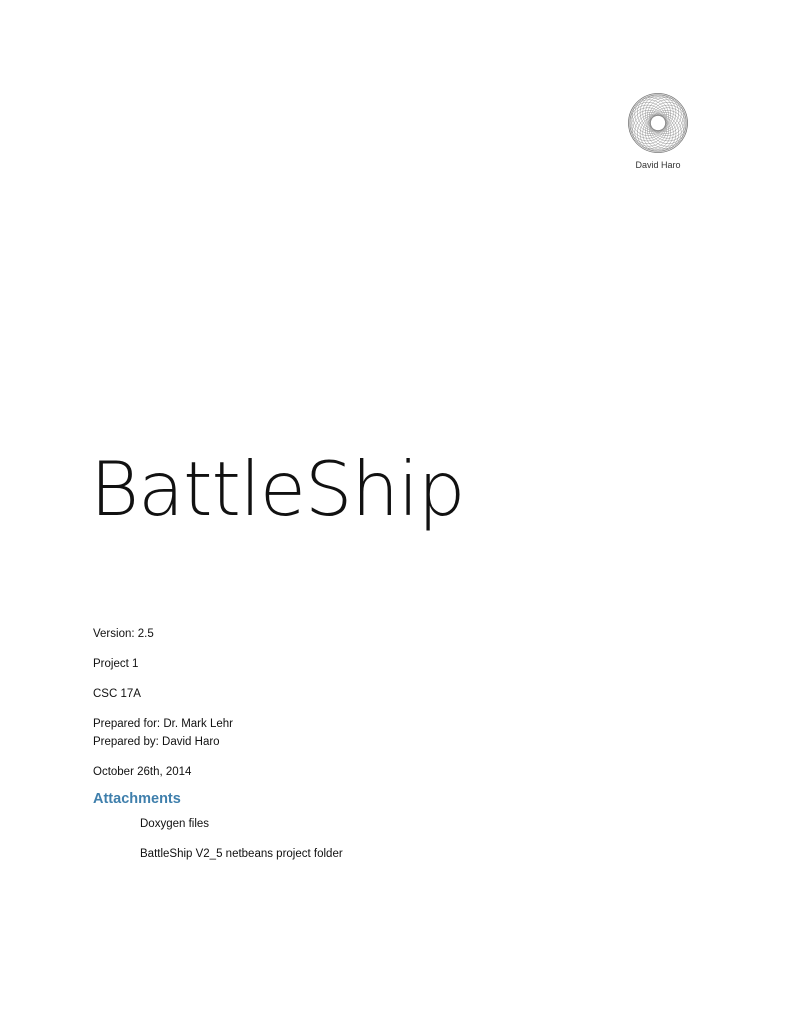 The image size is (790, 1024). I want to click on prepared-by-line: Prepared by: David Haro, so click(156, 742).